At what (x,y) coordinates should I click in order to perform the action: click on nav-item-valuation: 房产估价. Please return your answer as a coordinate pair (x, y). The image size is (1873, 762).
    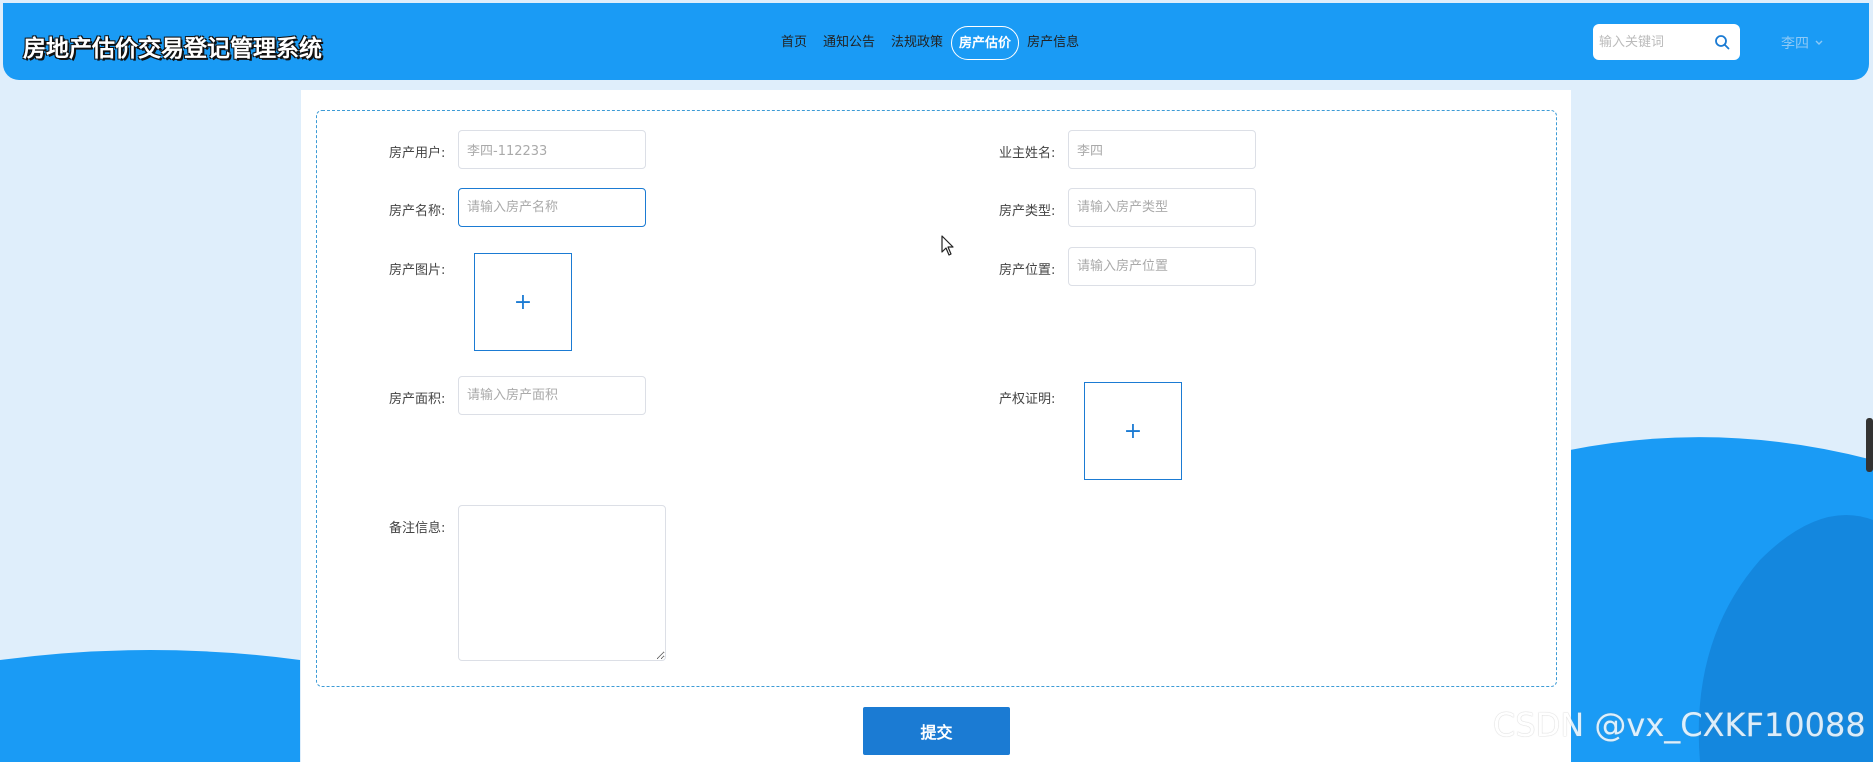
    Looking at the image, I should click on (985, 43).